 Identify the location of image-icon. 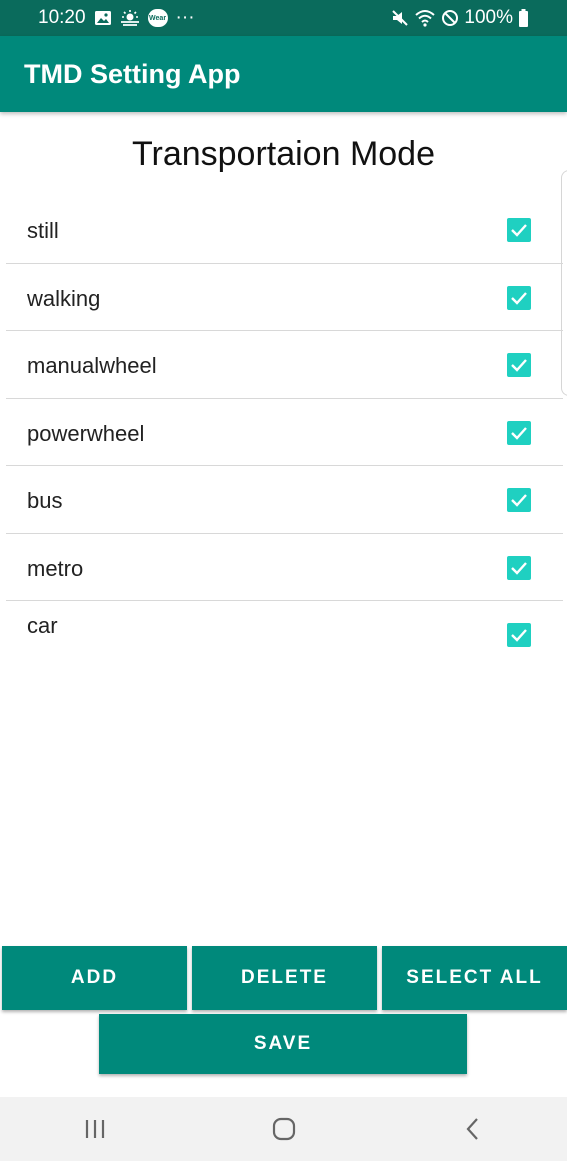
(103, 18).